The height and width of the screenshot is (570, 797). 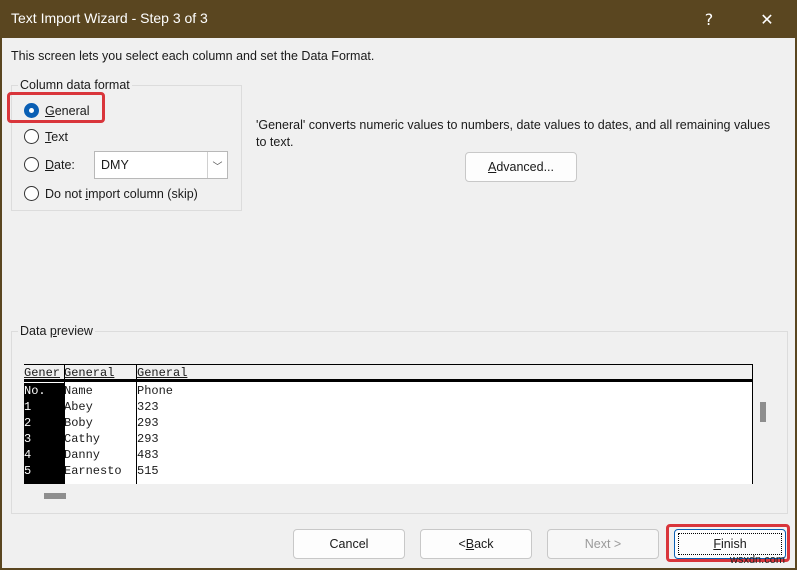 What do you see at coordinates (758, 560) in the screenshot?
I see `watermark: wsxdn.com` at bounding box center [758, 560].